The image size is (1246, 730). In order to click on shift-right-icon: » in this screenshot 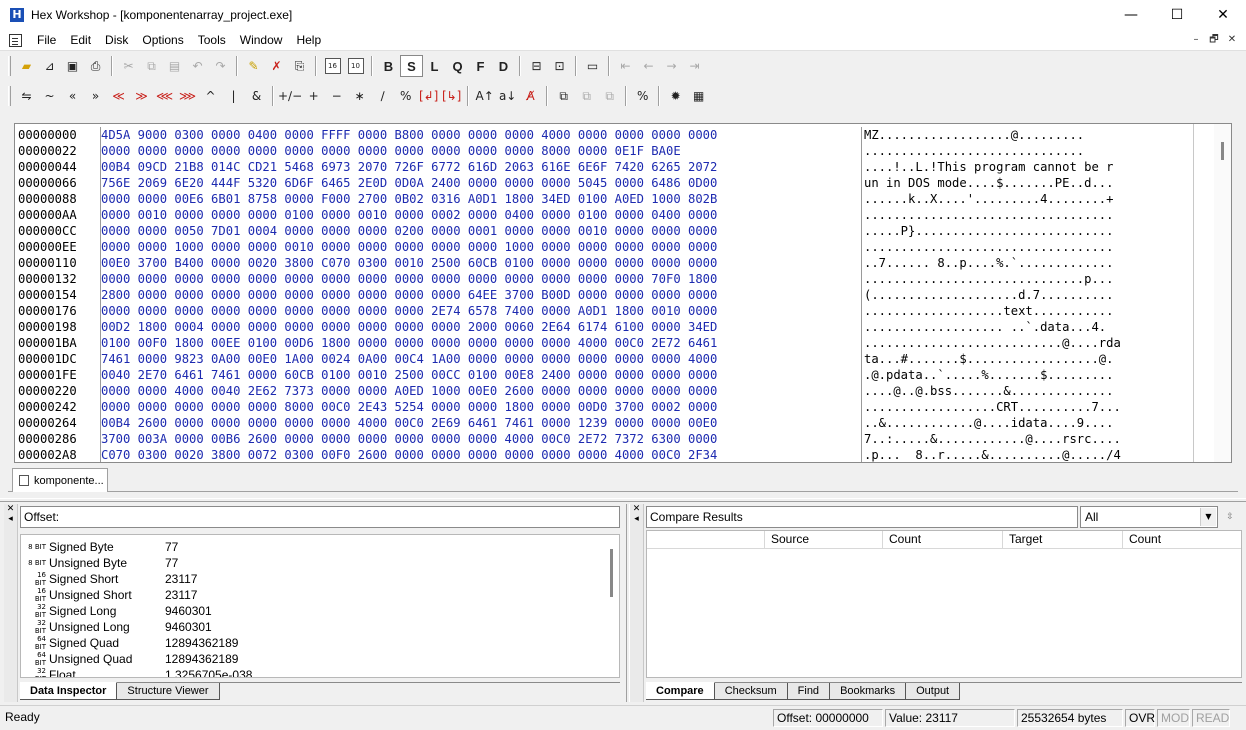, I will do `click(95, 96)`.